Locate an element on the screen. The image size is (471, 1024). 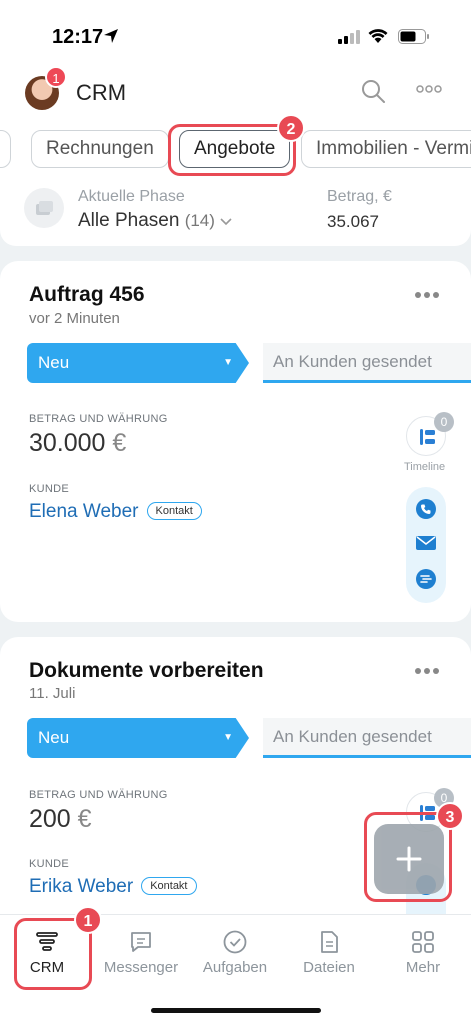
step-badge-2: 2 is located at coordinates (291, 128).